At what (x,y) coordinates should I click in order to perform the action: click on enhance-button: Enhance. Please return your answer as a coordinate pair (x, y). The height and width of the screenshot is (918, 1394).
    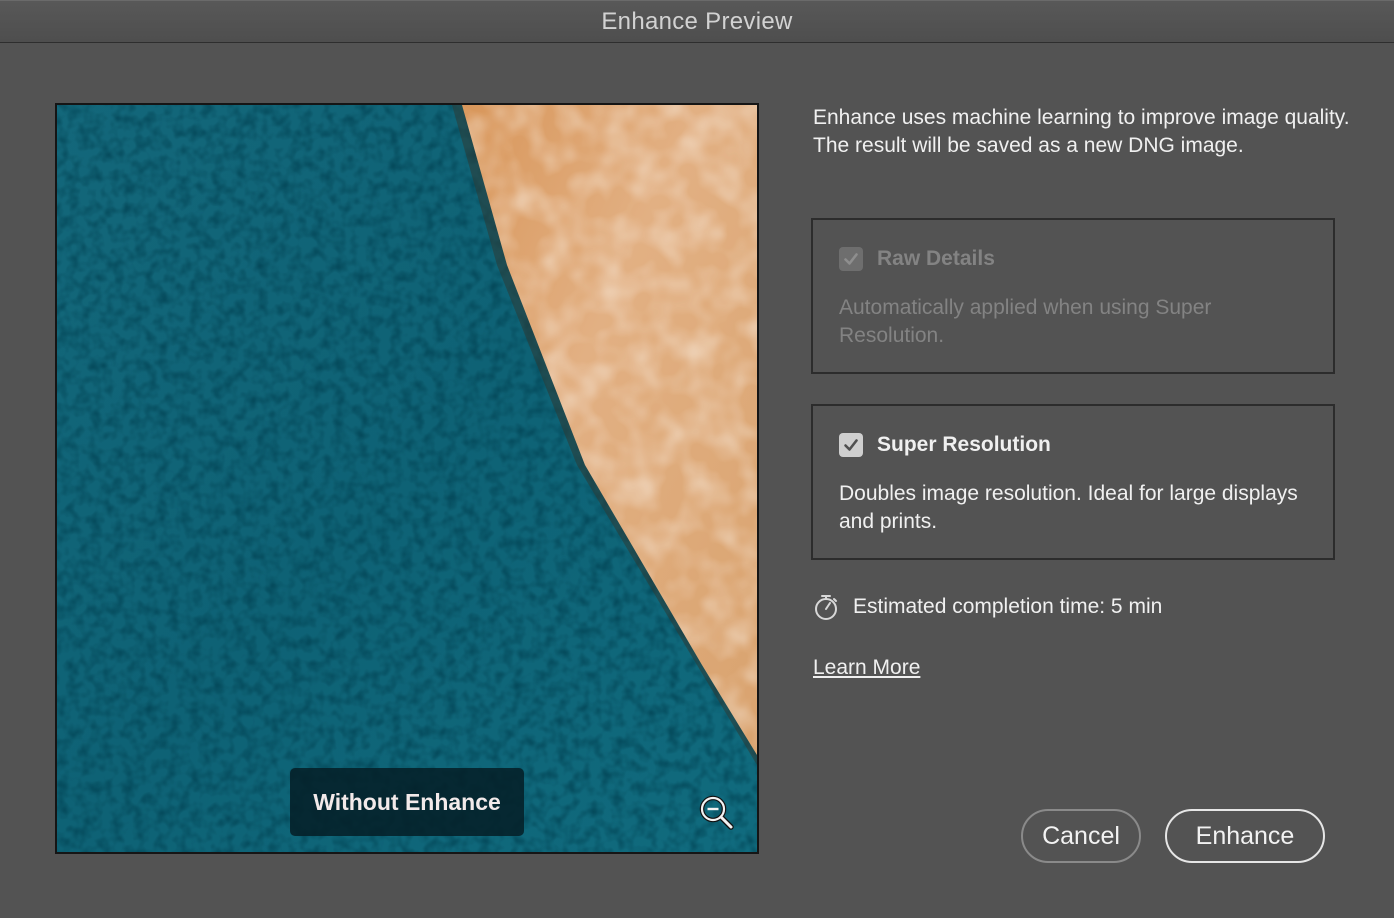
    Looking at the image, I should click on (1245, 836).